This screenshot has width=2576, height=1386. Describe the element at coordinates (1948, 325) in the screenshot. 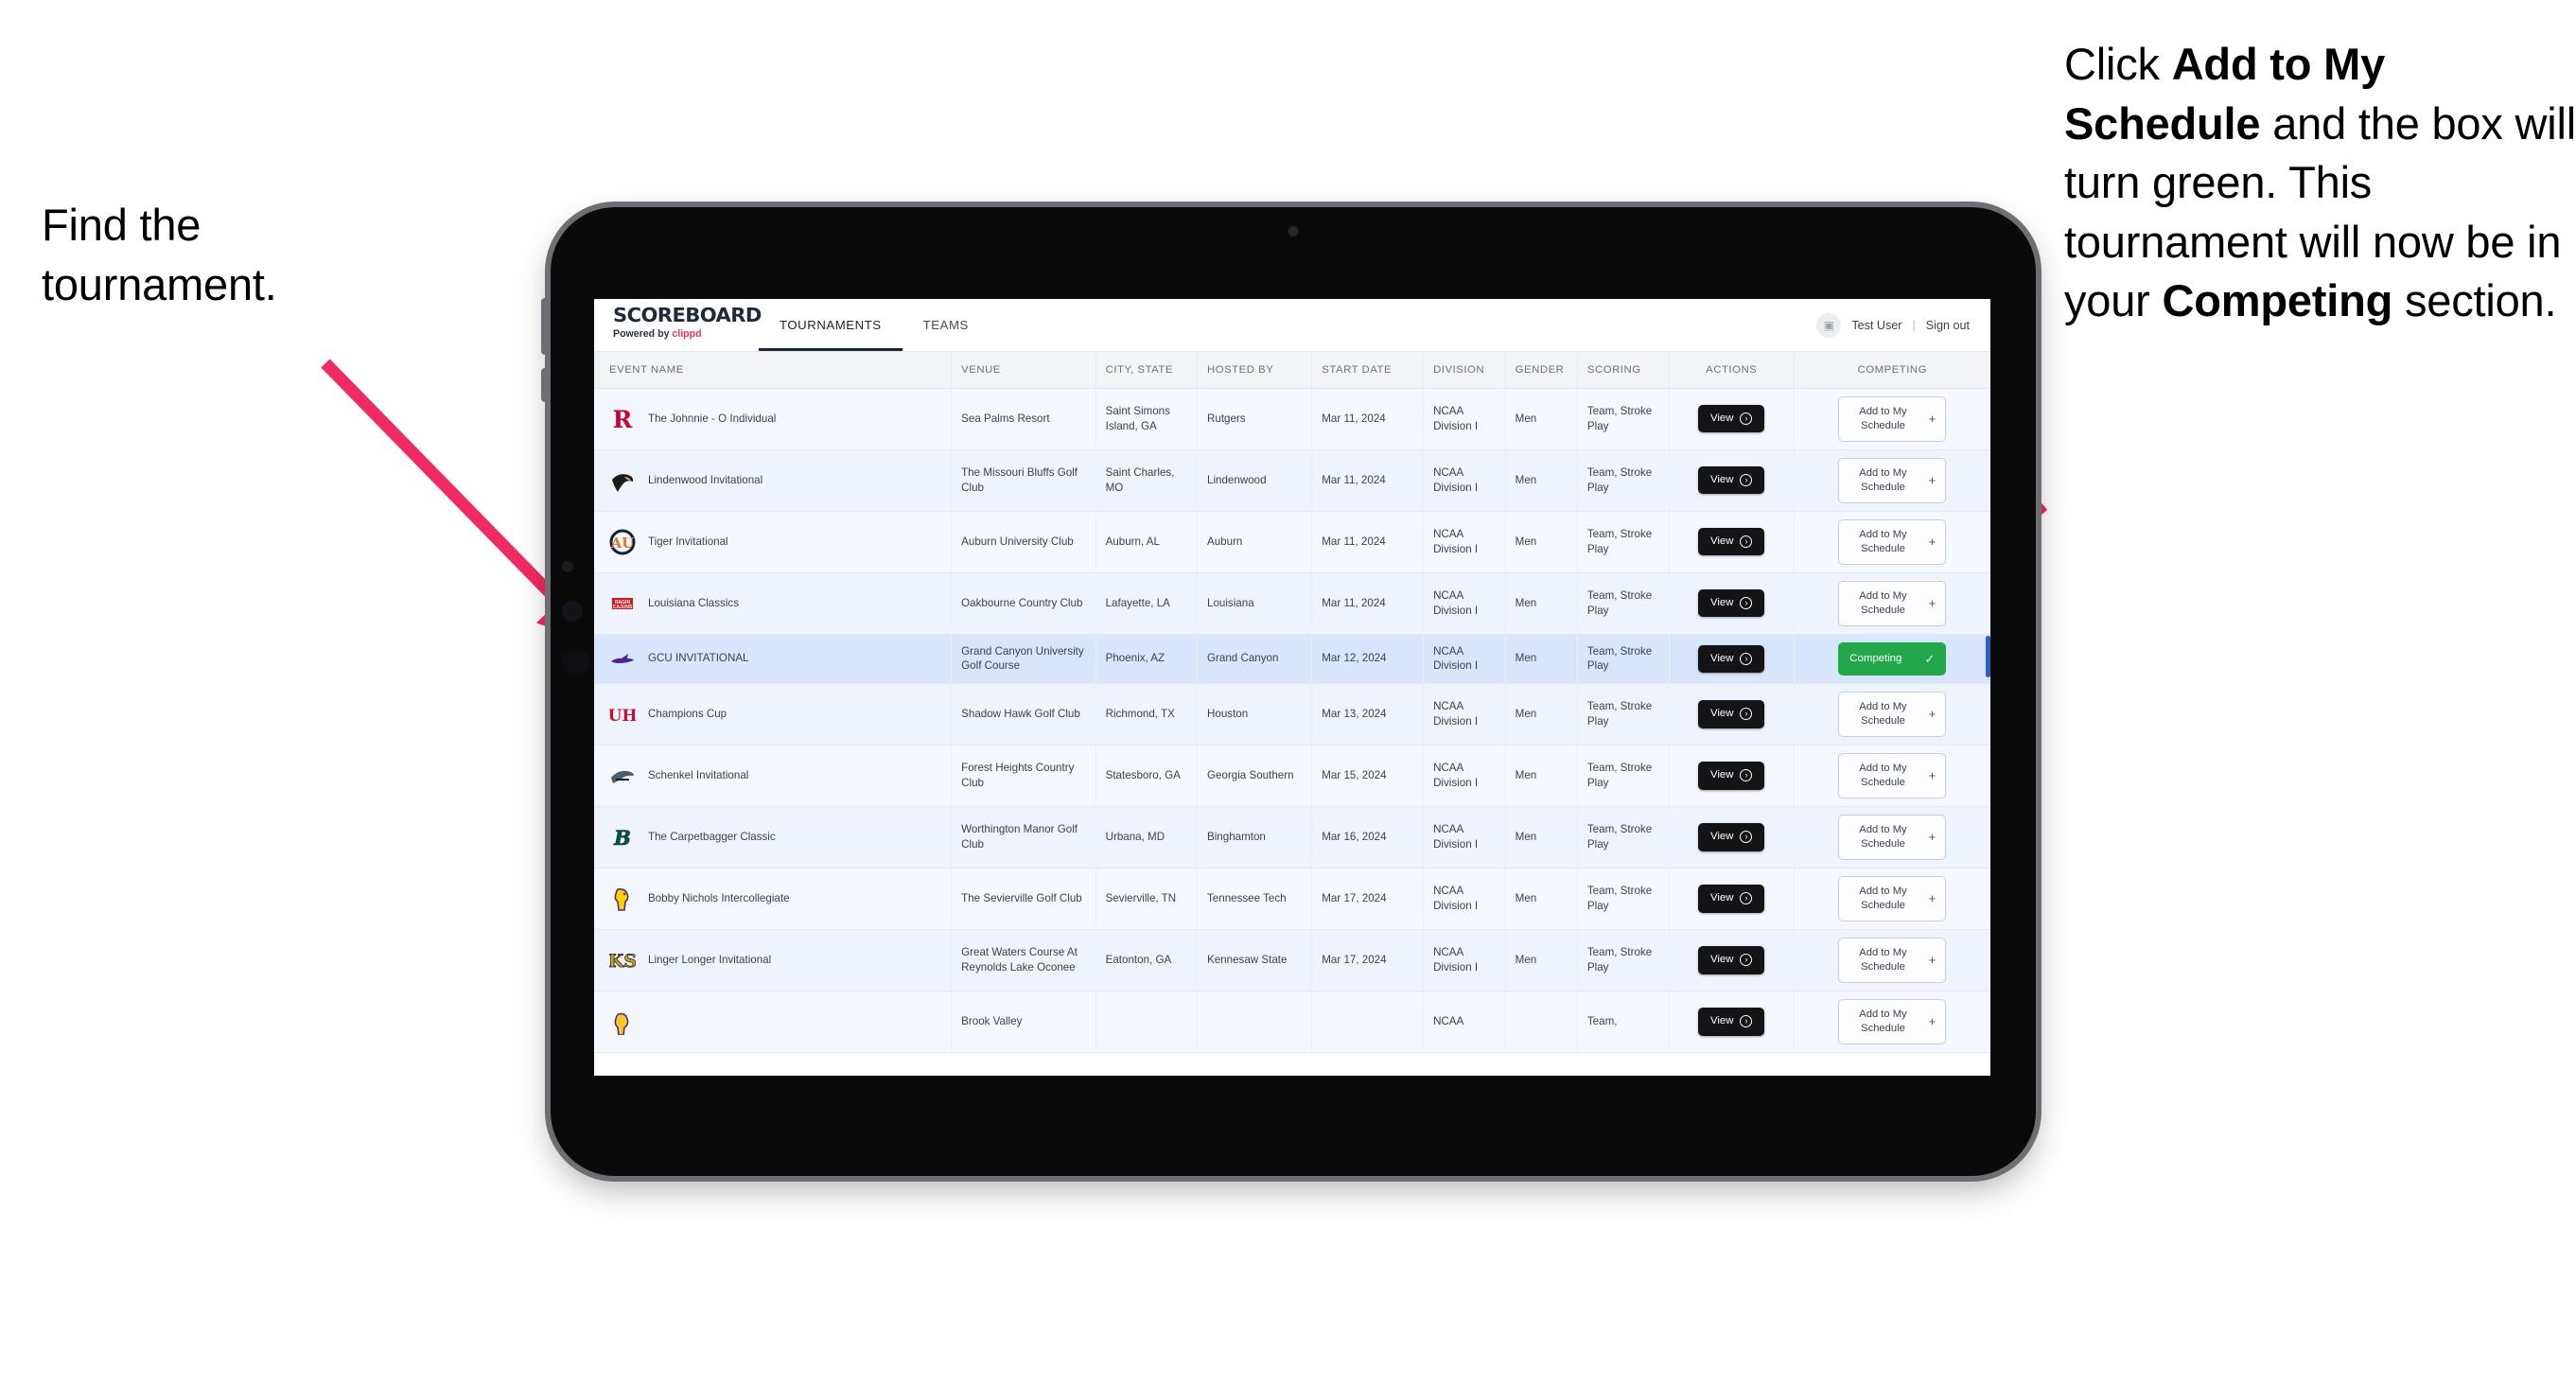

I see `sign-out-link: Sign out` at that location.